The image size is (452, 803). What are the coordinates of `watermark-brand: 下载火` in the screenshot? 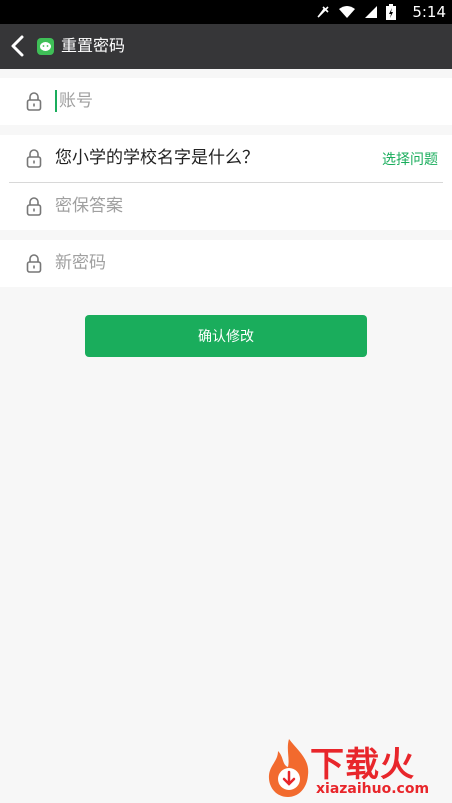 It's located at (362, 765).